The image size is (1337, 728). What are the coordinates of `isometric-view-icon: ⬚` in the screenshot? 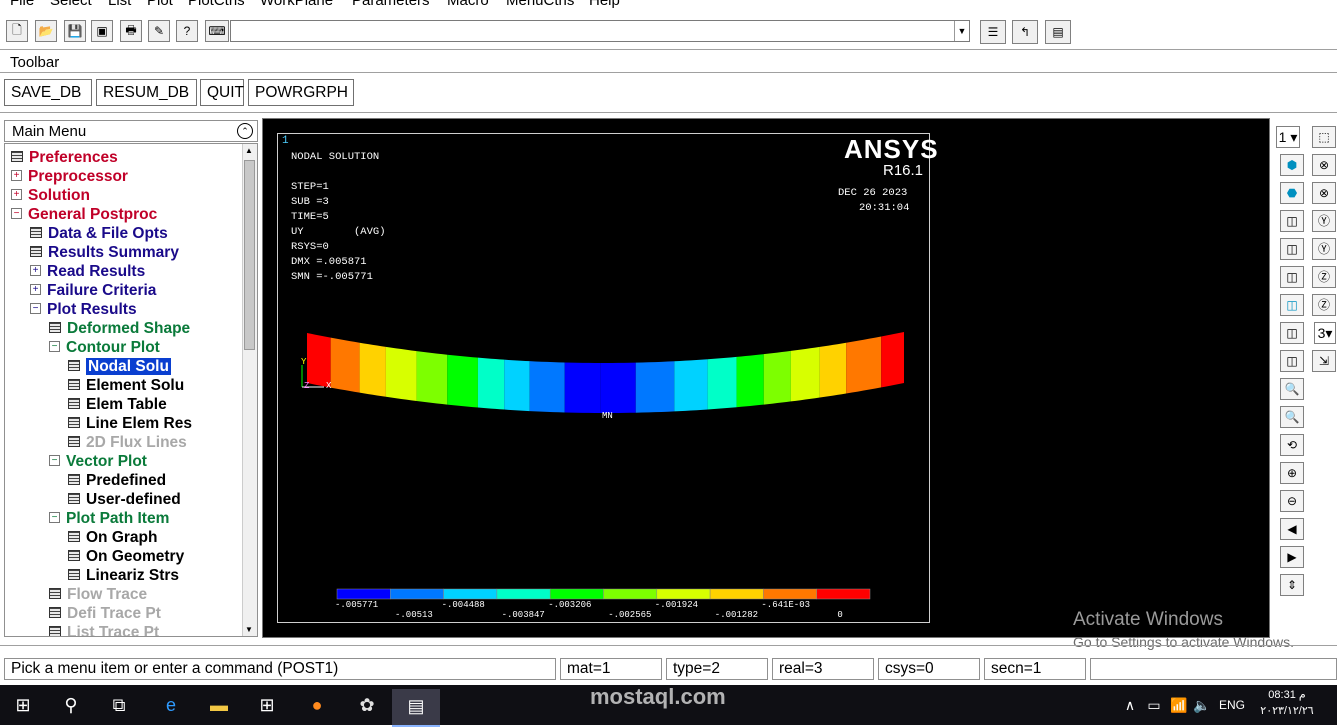 It's located at (1324, 137).